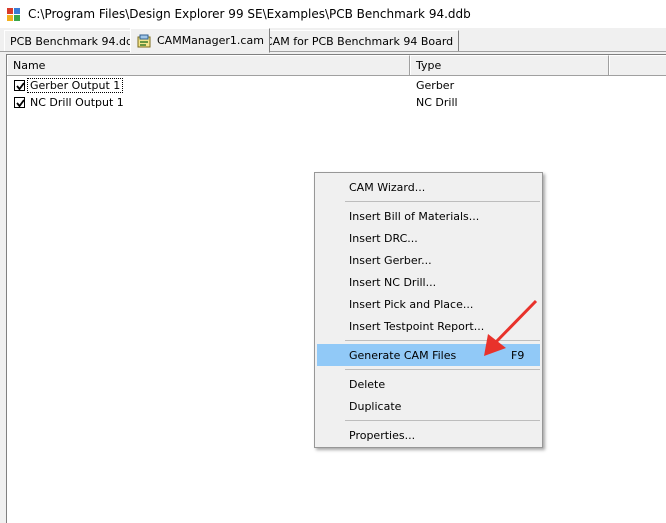 The image size is (666, 523). Describe the element at coordinates (29, 65) in the screenshot. I see `column-header-label: Name` at that location.